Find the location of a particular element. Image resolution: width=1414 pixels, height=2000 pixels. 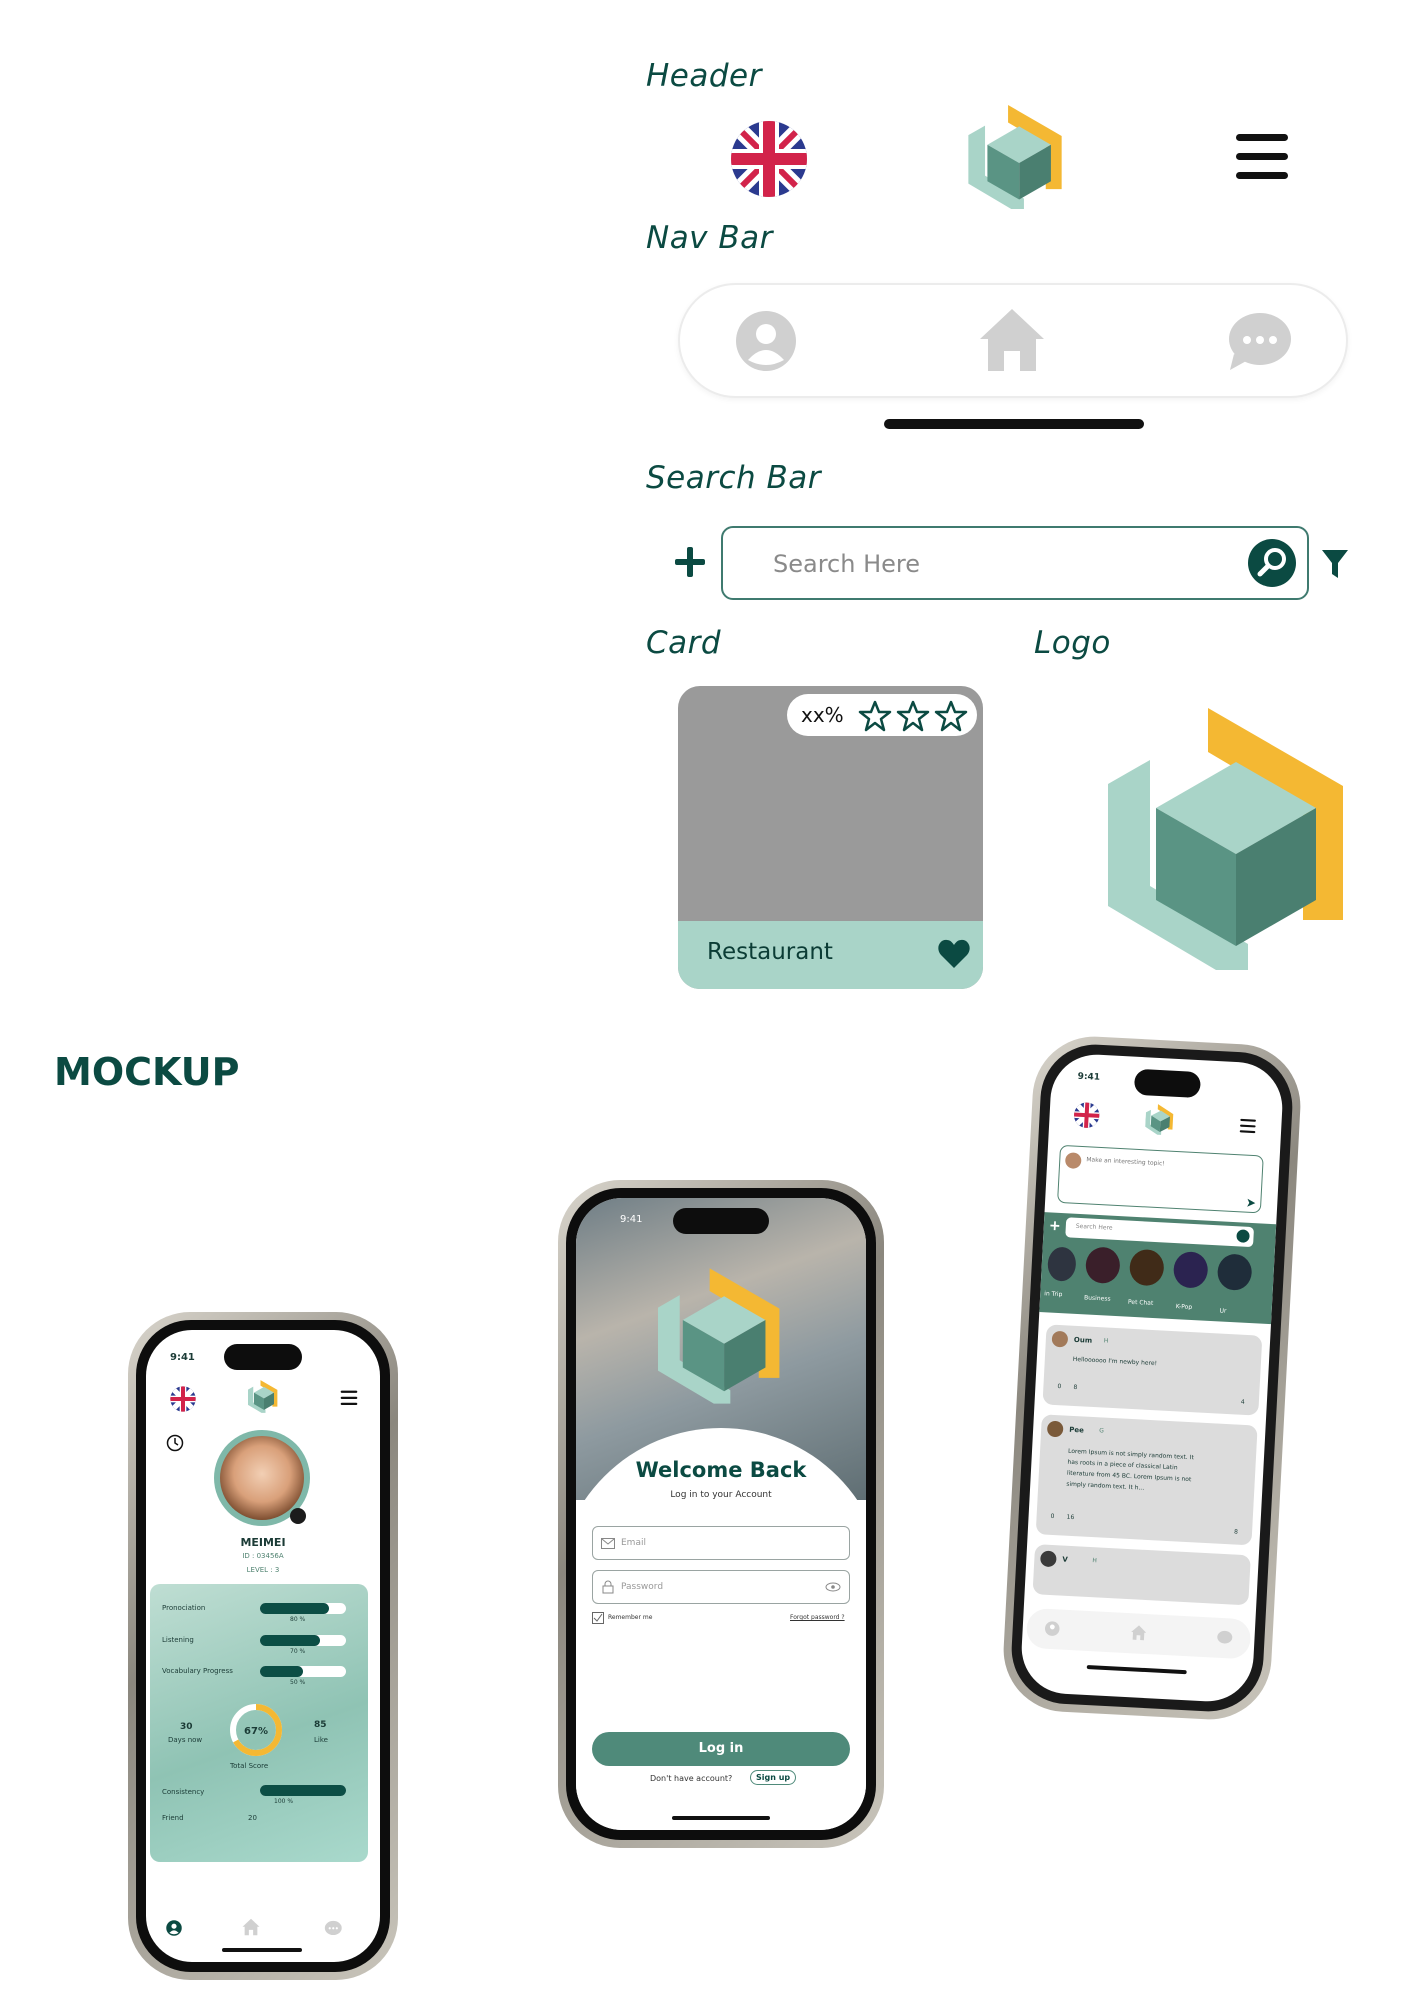

nav-bar is located at coordinates (1138, 1633).